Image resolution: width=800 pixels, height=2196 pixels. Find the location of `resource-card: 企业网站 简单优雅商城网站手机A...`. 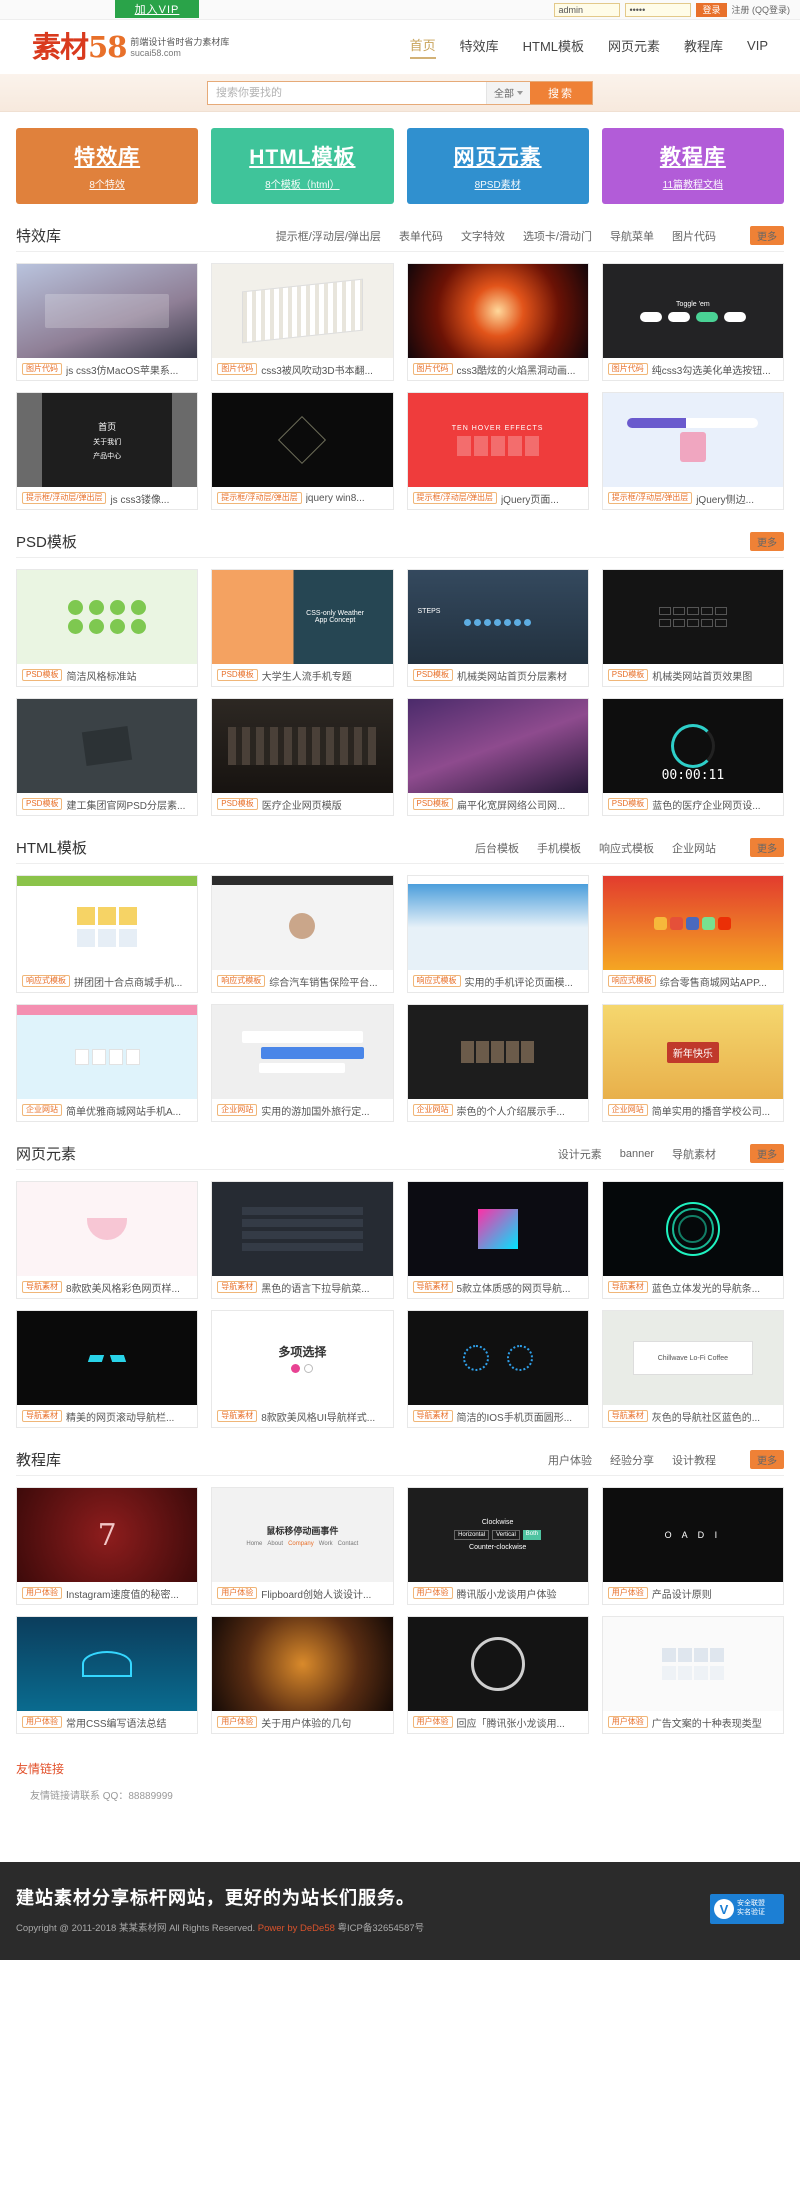

resource-card: 企业网站 简单优雅商城网站手机A... is located at coordinates (107, 1063).